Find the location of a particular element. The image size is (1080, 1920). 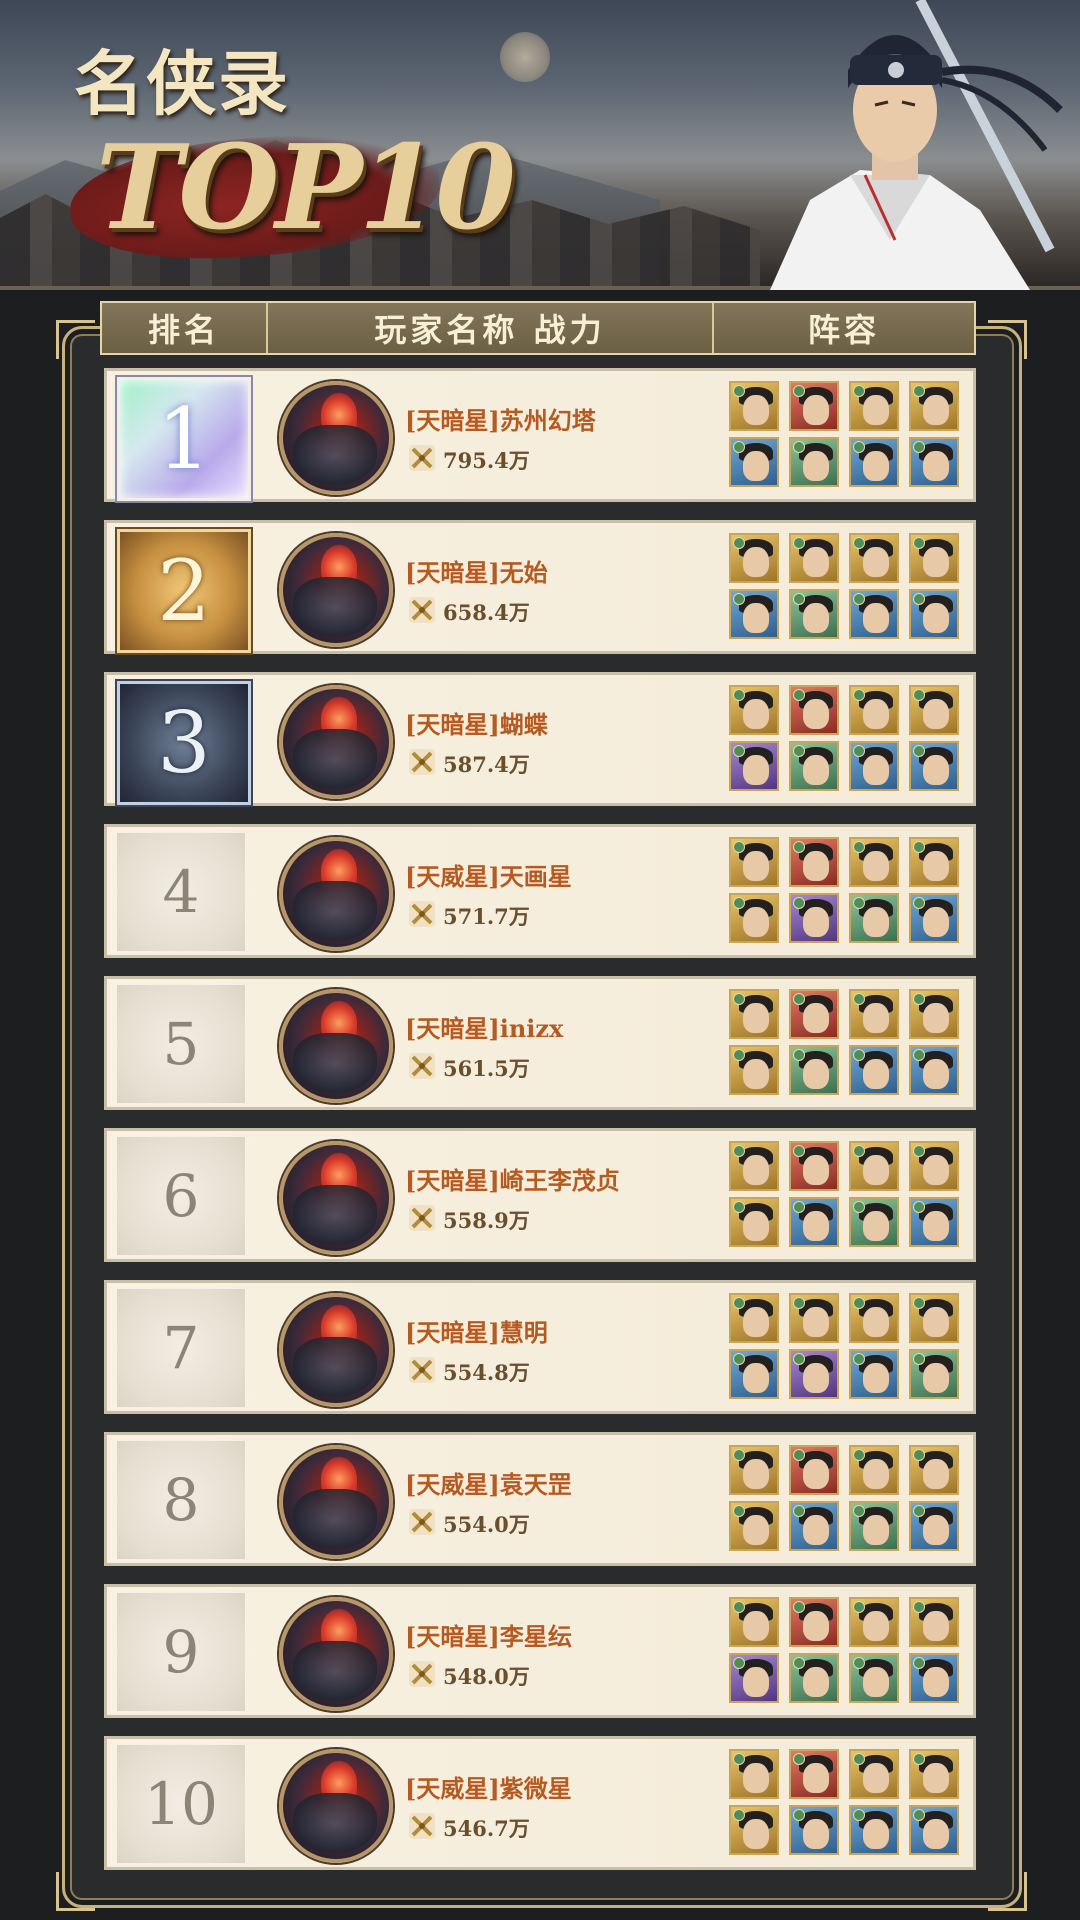

player-name: [天暗星]李星纭 is located at coordinates (488, 1634).